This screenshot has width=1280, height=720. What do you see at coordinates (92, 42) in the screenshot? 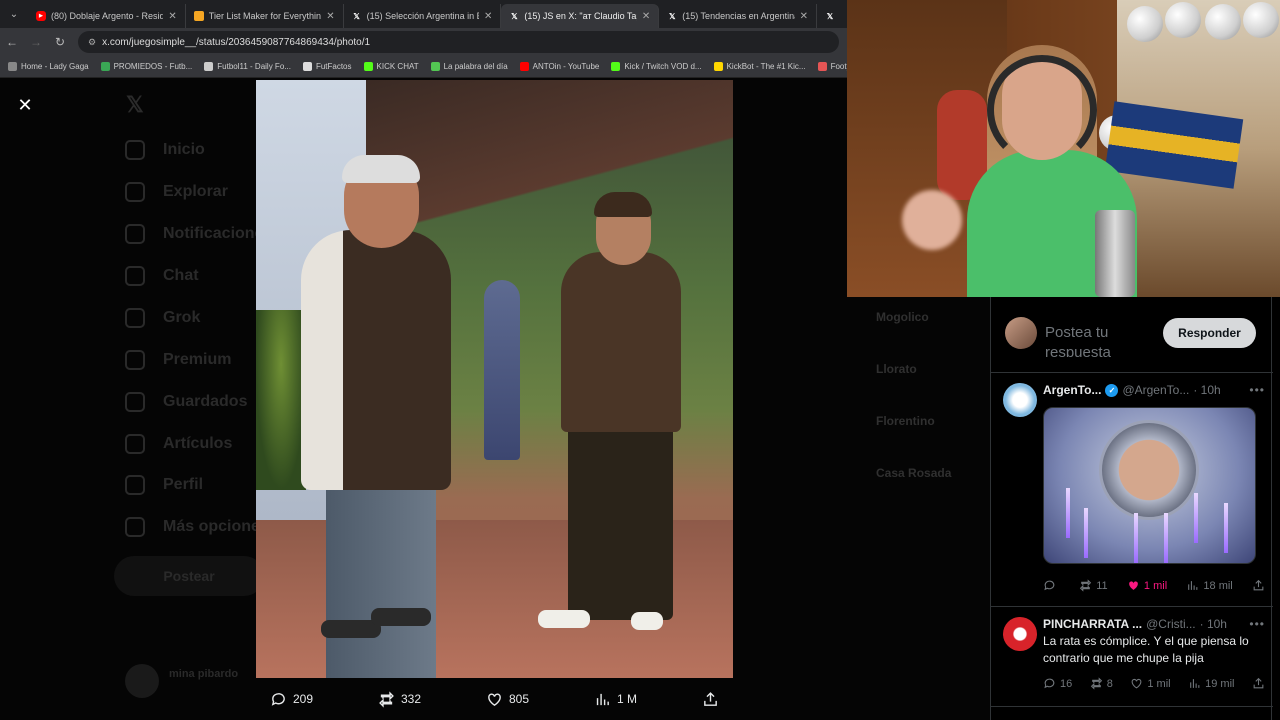
I see `site-info-icon: ⚙` at bounding box center [92, 42].